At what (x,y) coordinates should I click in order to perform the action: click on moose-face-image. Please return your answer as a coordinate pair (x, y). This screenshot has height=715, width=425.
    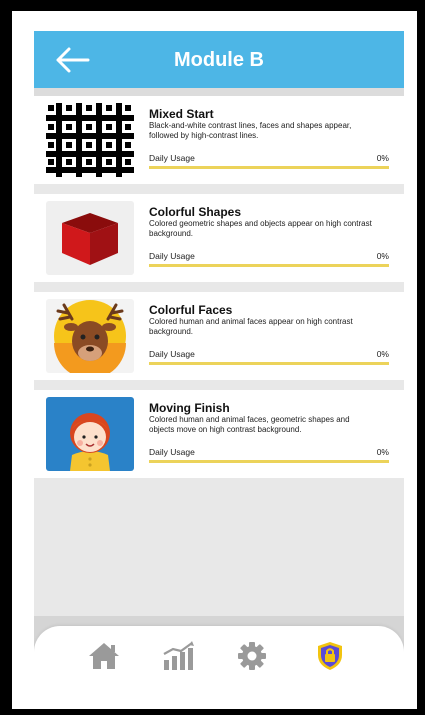
    Looking at the image, I should click on (90, 336).